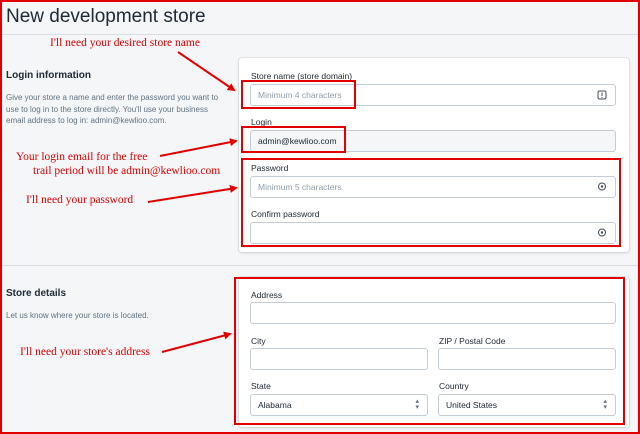 The height and width of the screenshot is (434, 640). Describe the element at coordinates (302, 76) in the screenshot. I see `store-name-label: Store name (store domain)` at that location.